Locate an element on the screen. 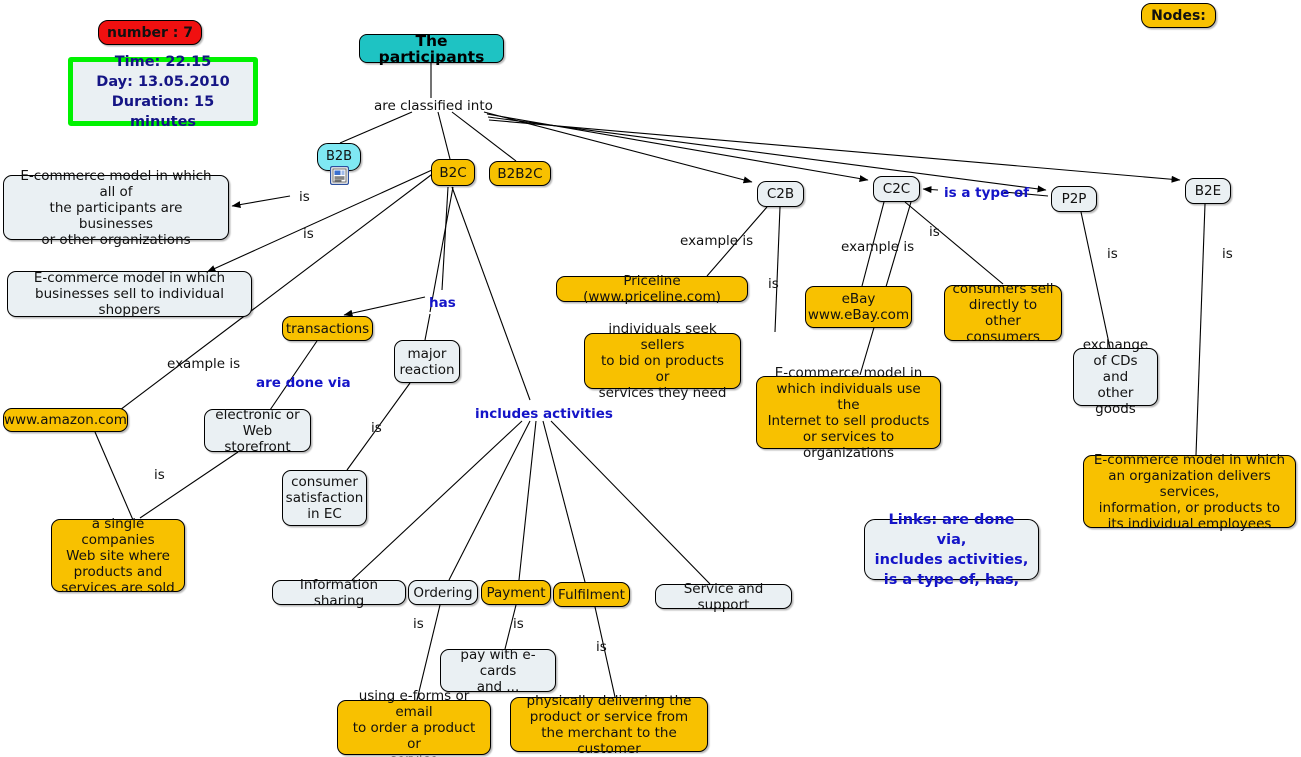 Image resolution: width=1301 pixels, height=757 pixels. node-label-participants: The participants is located at coordinates (431, 48).